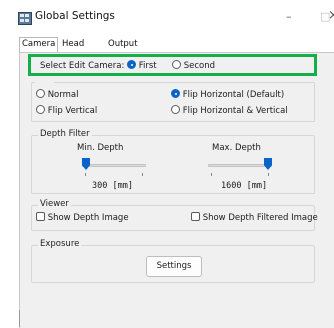  I want to click on max-depth-thumb, so click(268, 164).